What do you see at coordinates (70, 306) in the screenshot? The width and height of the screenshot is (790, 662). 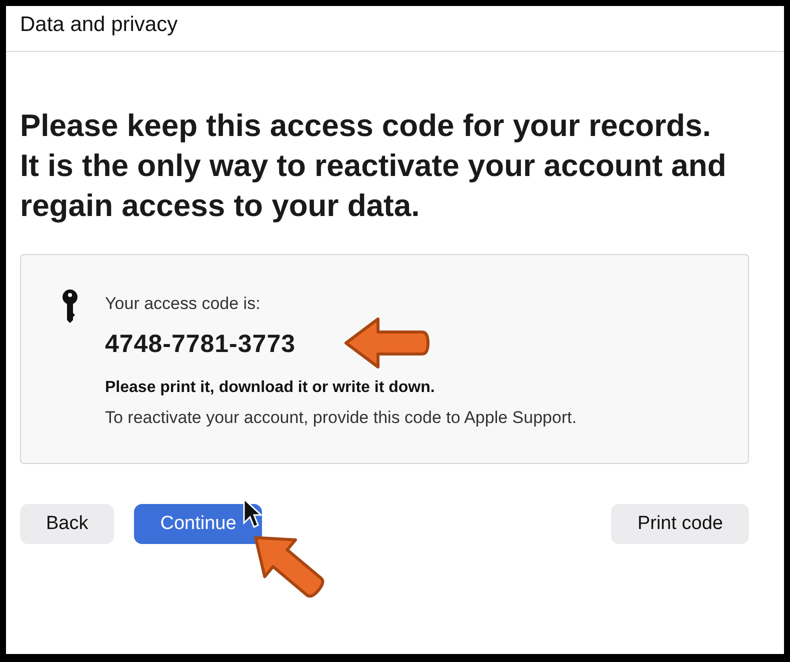 I see `key-icon` at bounding box center [70, 306].